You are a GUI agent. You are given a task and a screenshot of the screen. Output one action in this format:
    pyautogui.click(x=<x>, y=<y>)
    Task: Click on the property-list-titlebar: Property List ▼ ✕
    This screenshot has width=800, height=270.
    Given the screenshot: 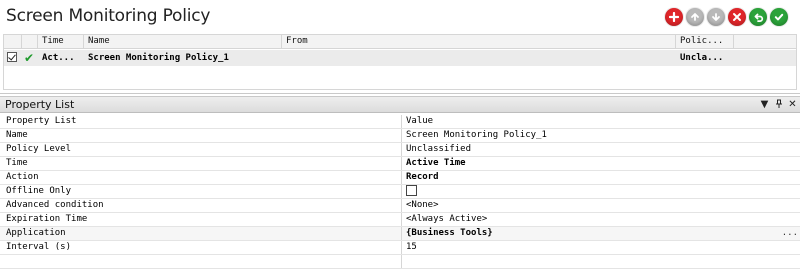 What is the action you would take?
    pyautogui.click(x=400, y=104)
    